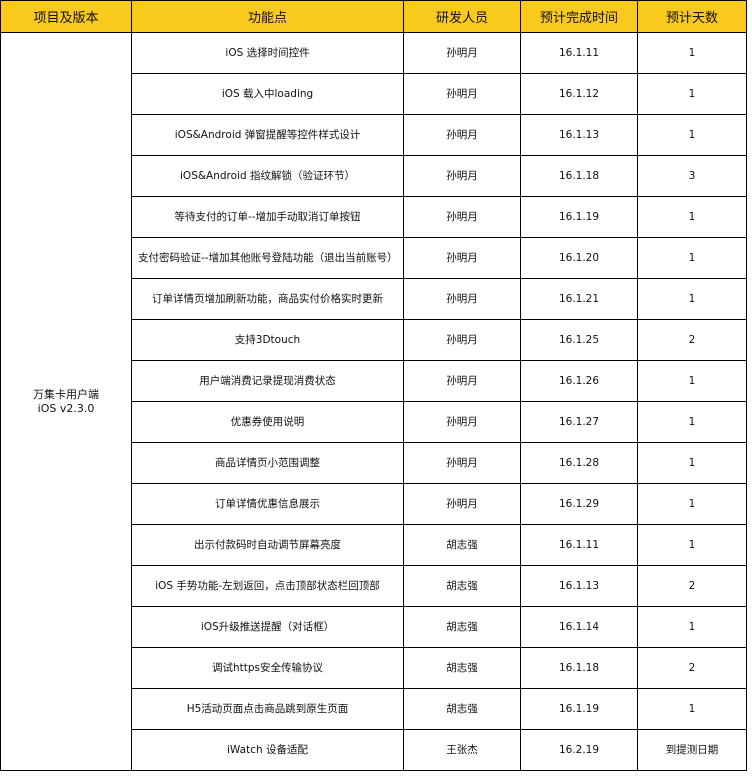  I want to click on feature-cell: 优惠券使用说明, so click(267, 422).